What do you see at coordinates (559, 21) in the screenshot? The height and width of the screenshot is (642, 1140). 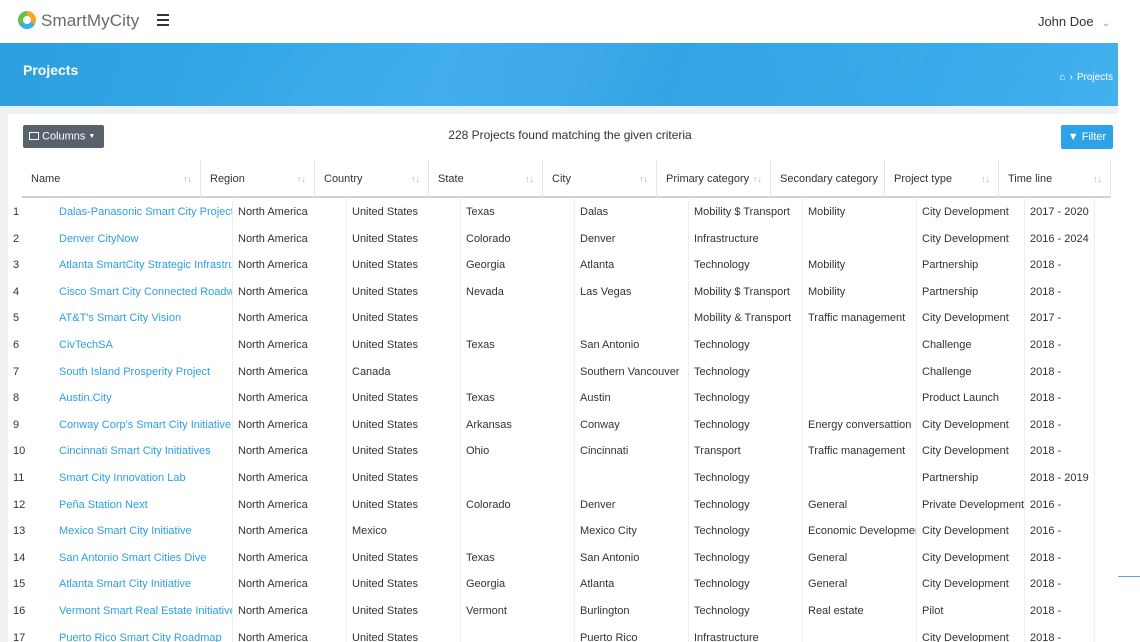 I see `top-navbar: SmartMyCity John Doe ⌄` at bounding box center [559, 21].